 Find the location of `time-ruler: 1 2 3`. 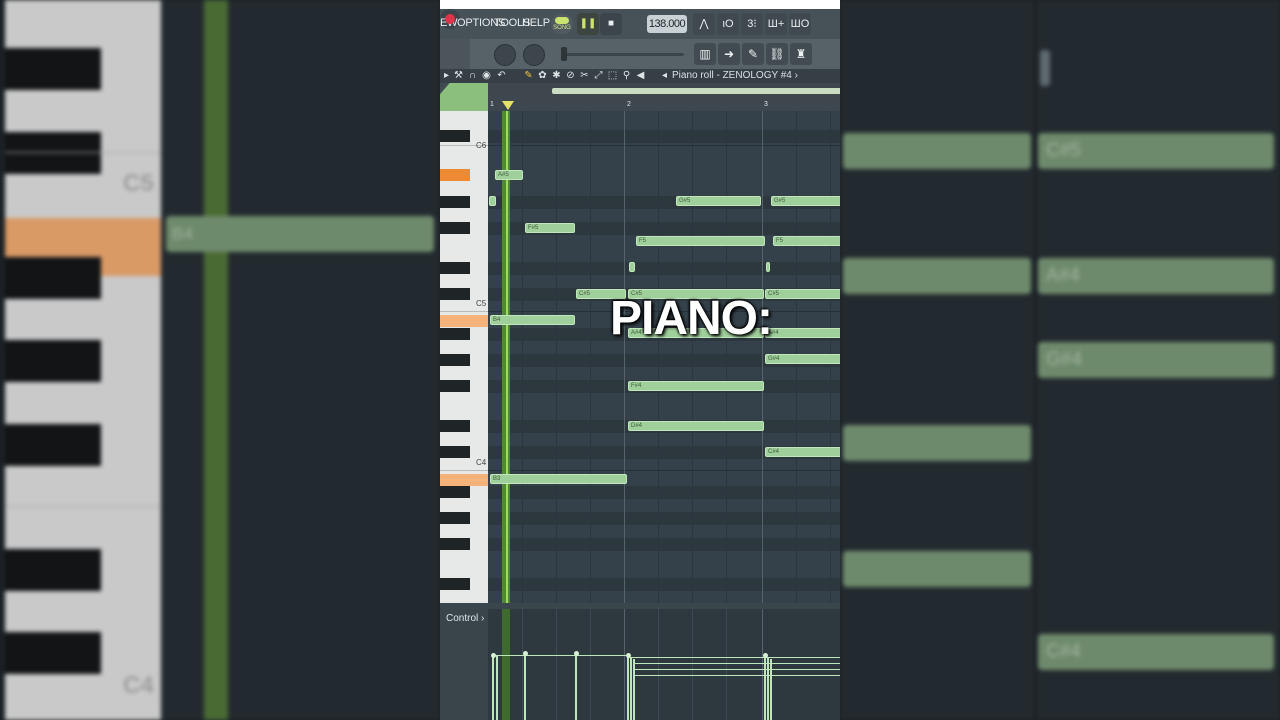

time-ruler: 1 2 3 is located at coordinates (664, 97).